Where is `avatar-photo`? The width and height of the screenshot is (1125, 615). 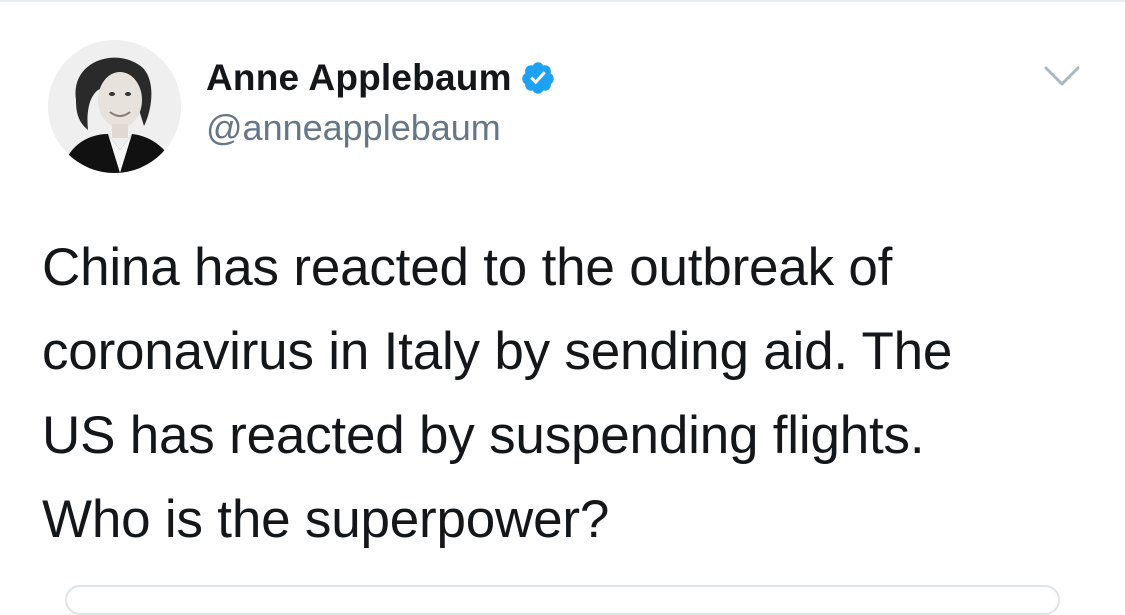
avatar-photo is located at coordinates (114, 106).